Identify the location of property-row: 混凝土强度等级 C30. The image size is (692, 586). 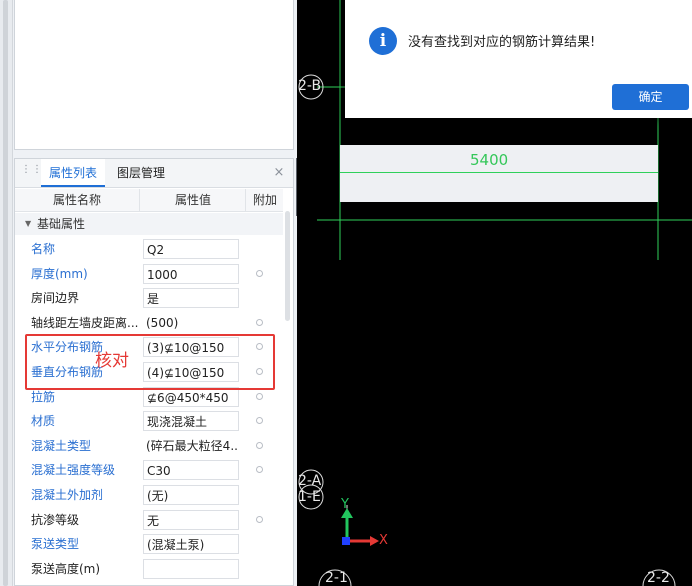
(149, 470).